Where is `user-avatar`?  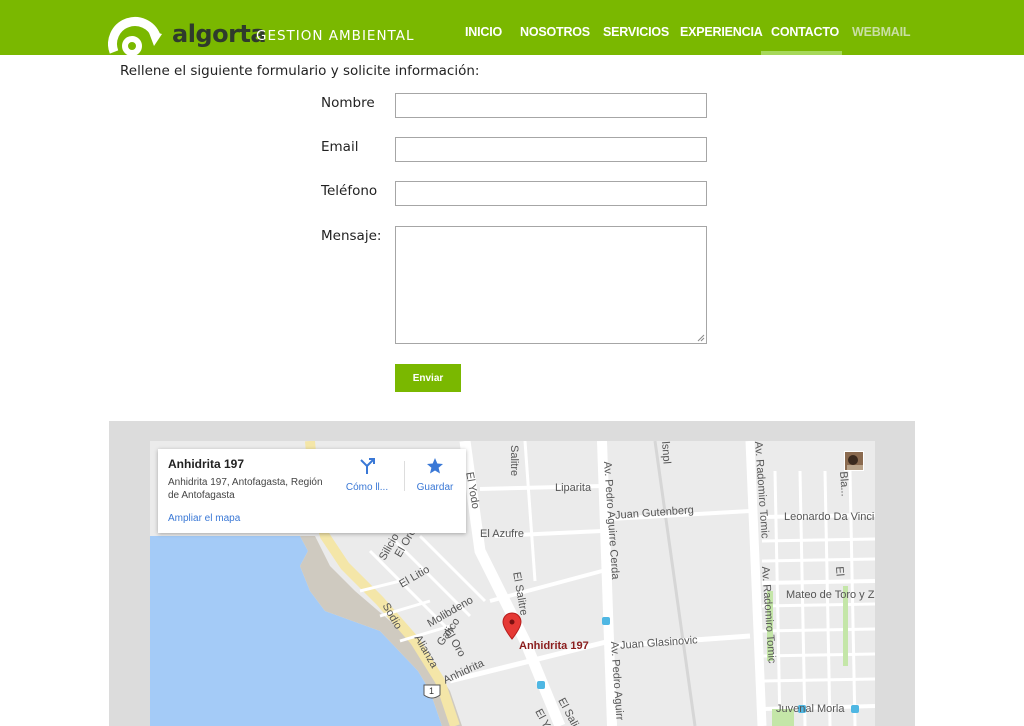 user-avatar is located at coordinates (854, 461).